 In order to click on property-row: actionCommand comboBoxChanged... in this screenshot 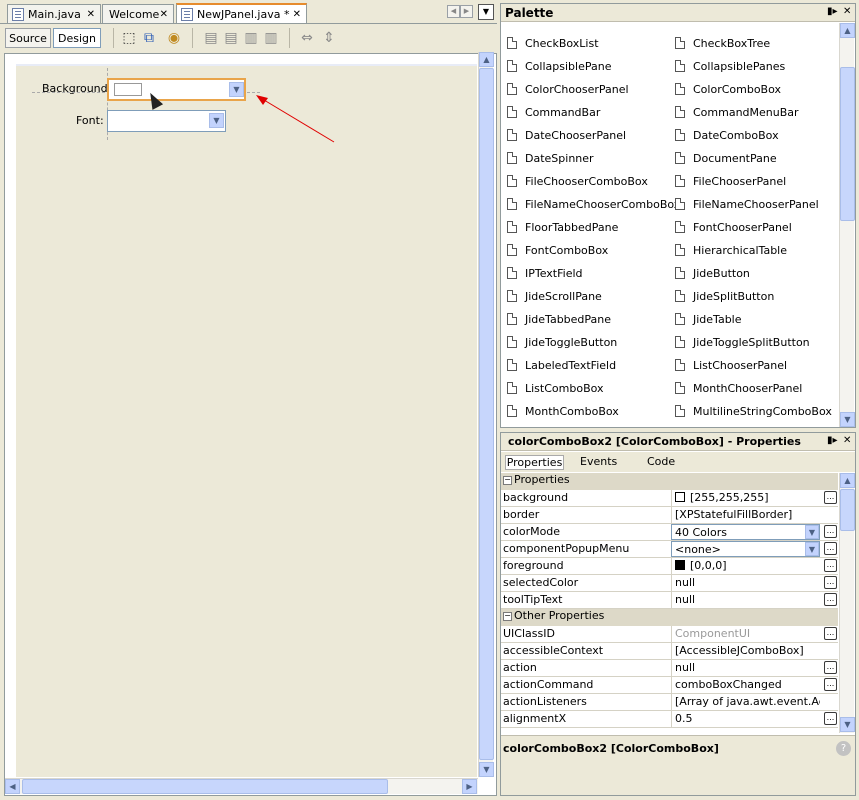, I will do `click(669, 685)`.